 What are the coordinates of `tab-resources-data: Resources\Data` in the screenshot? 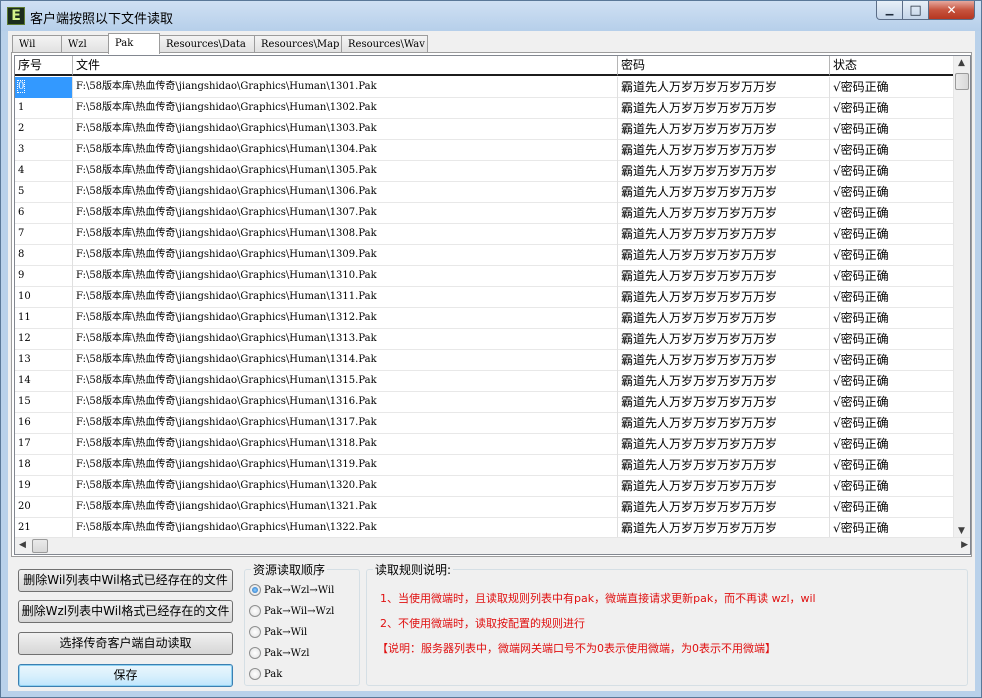 It's located at (207, 44).